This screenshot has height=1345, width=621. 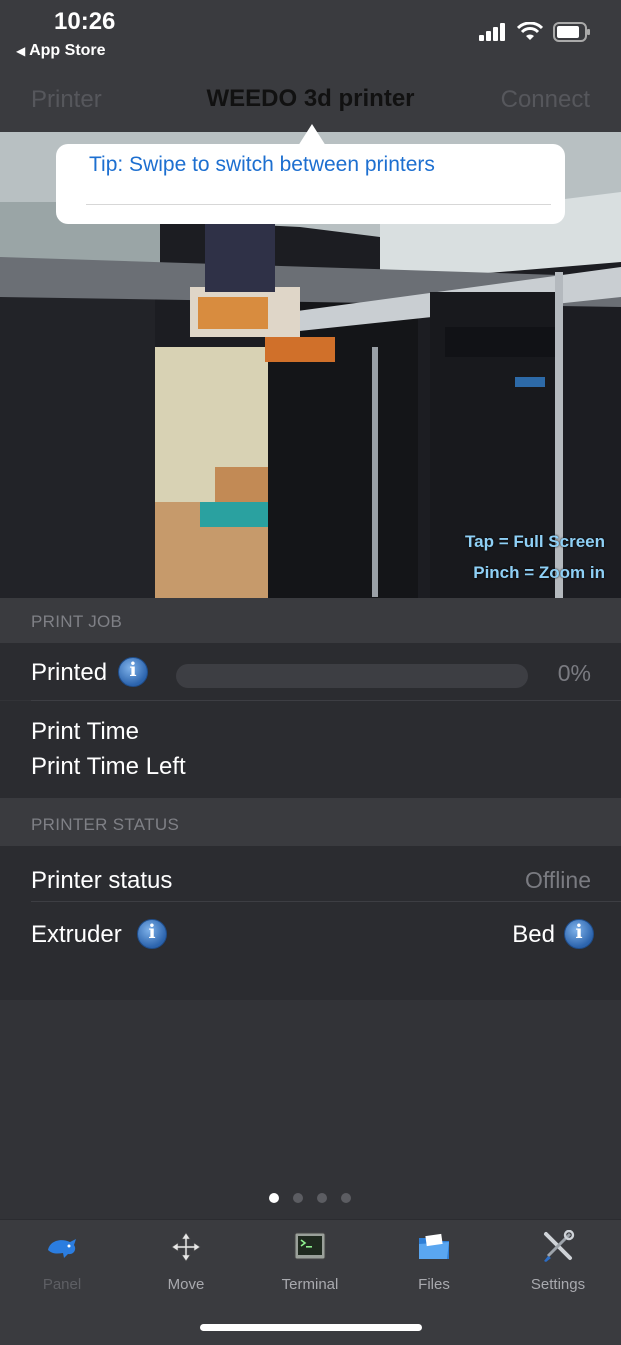 I want to click on printer-status-header: PRINTER STATUS, so click(x=310, y=822).